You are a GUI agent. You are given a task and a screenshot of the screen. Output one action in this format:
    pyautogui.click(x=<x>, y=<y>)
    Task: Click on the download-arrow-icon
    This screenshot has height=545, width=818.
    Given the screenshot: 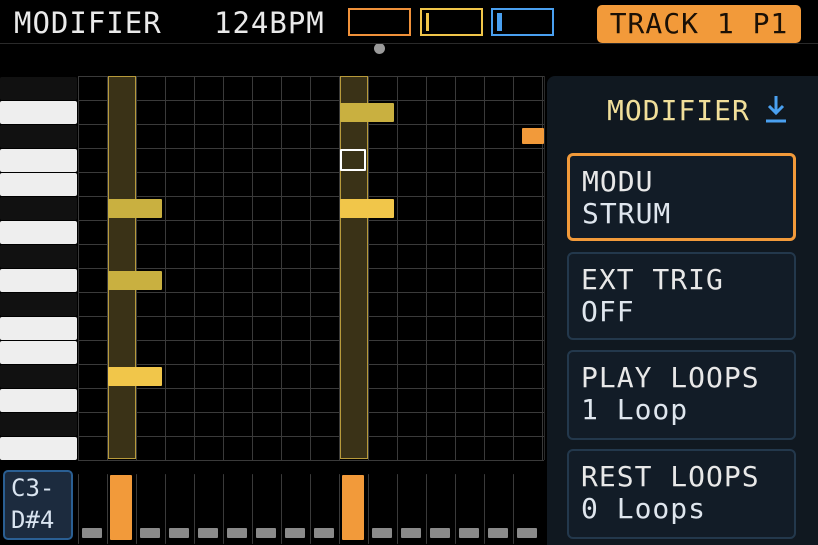 What is the action you would take?
    pyautogui.click(x=776, y=109)
    